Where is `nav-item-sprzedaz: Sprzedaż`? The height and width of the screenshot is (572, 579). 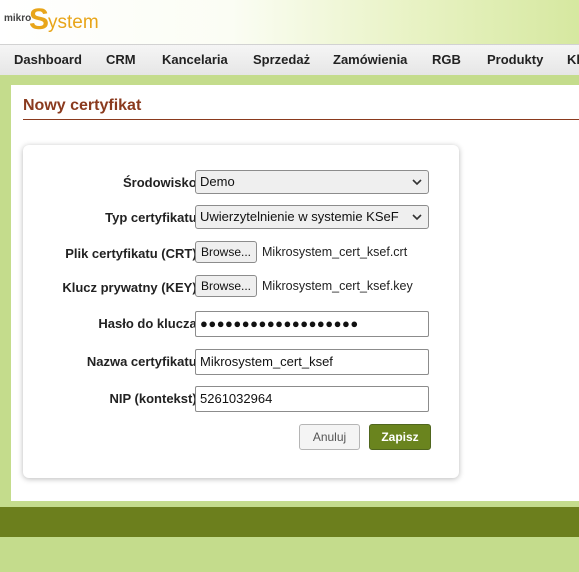
nav-item-sprzedaz: Sprzedaż is located at coordinates (281, 60).